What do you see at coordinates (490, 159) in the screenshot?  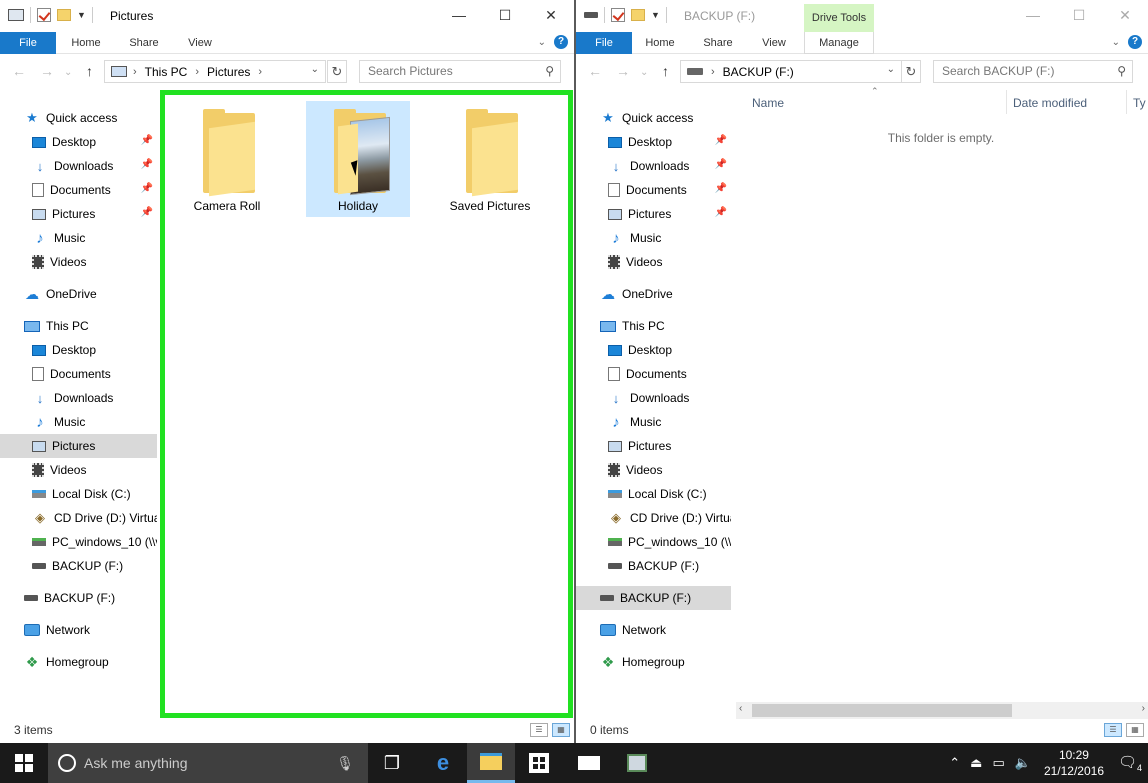 I see `folder-tile: Saved Pictures` at bounding box center [490, 159].